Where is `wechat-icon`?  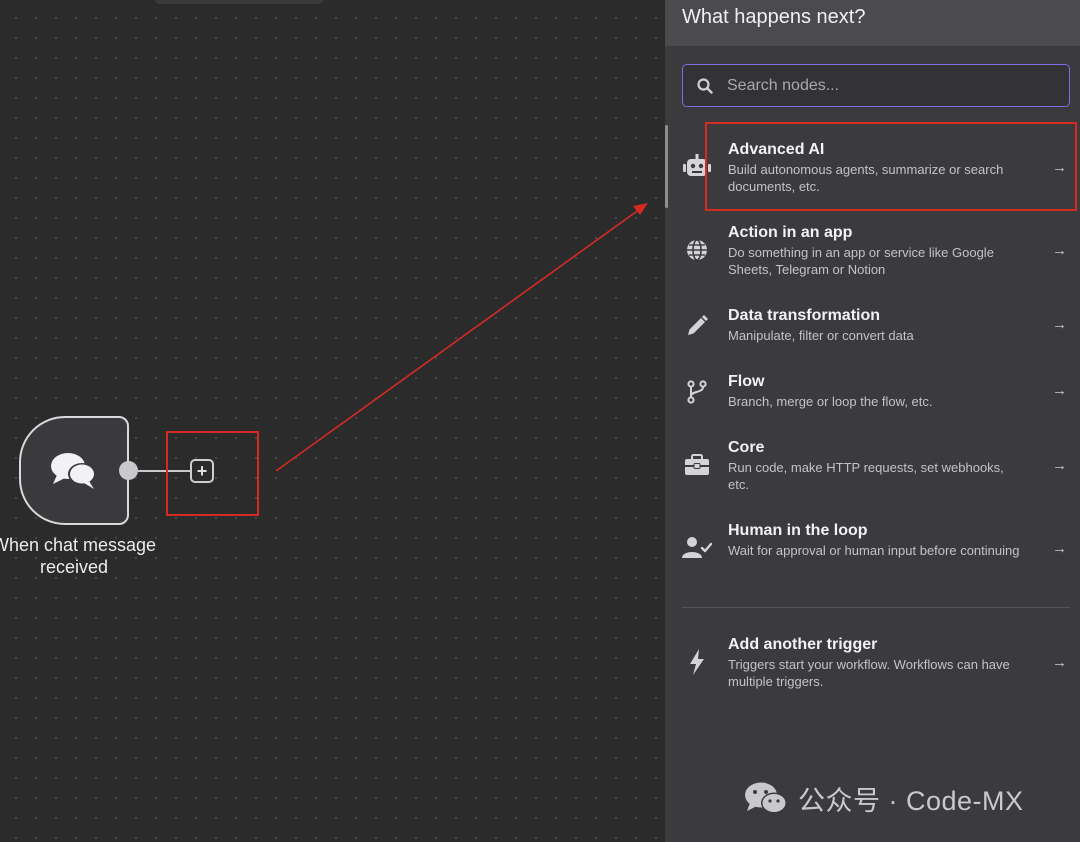
wechat-icon is located at coordinates (766, 798).